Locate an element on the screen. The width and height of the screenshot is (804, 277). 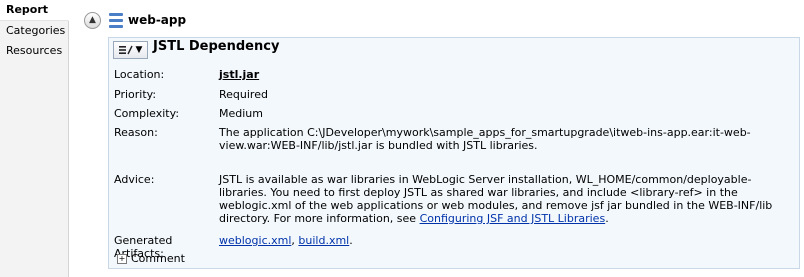
app-header: ▲ web-app is located at coordinates (135, 20).